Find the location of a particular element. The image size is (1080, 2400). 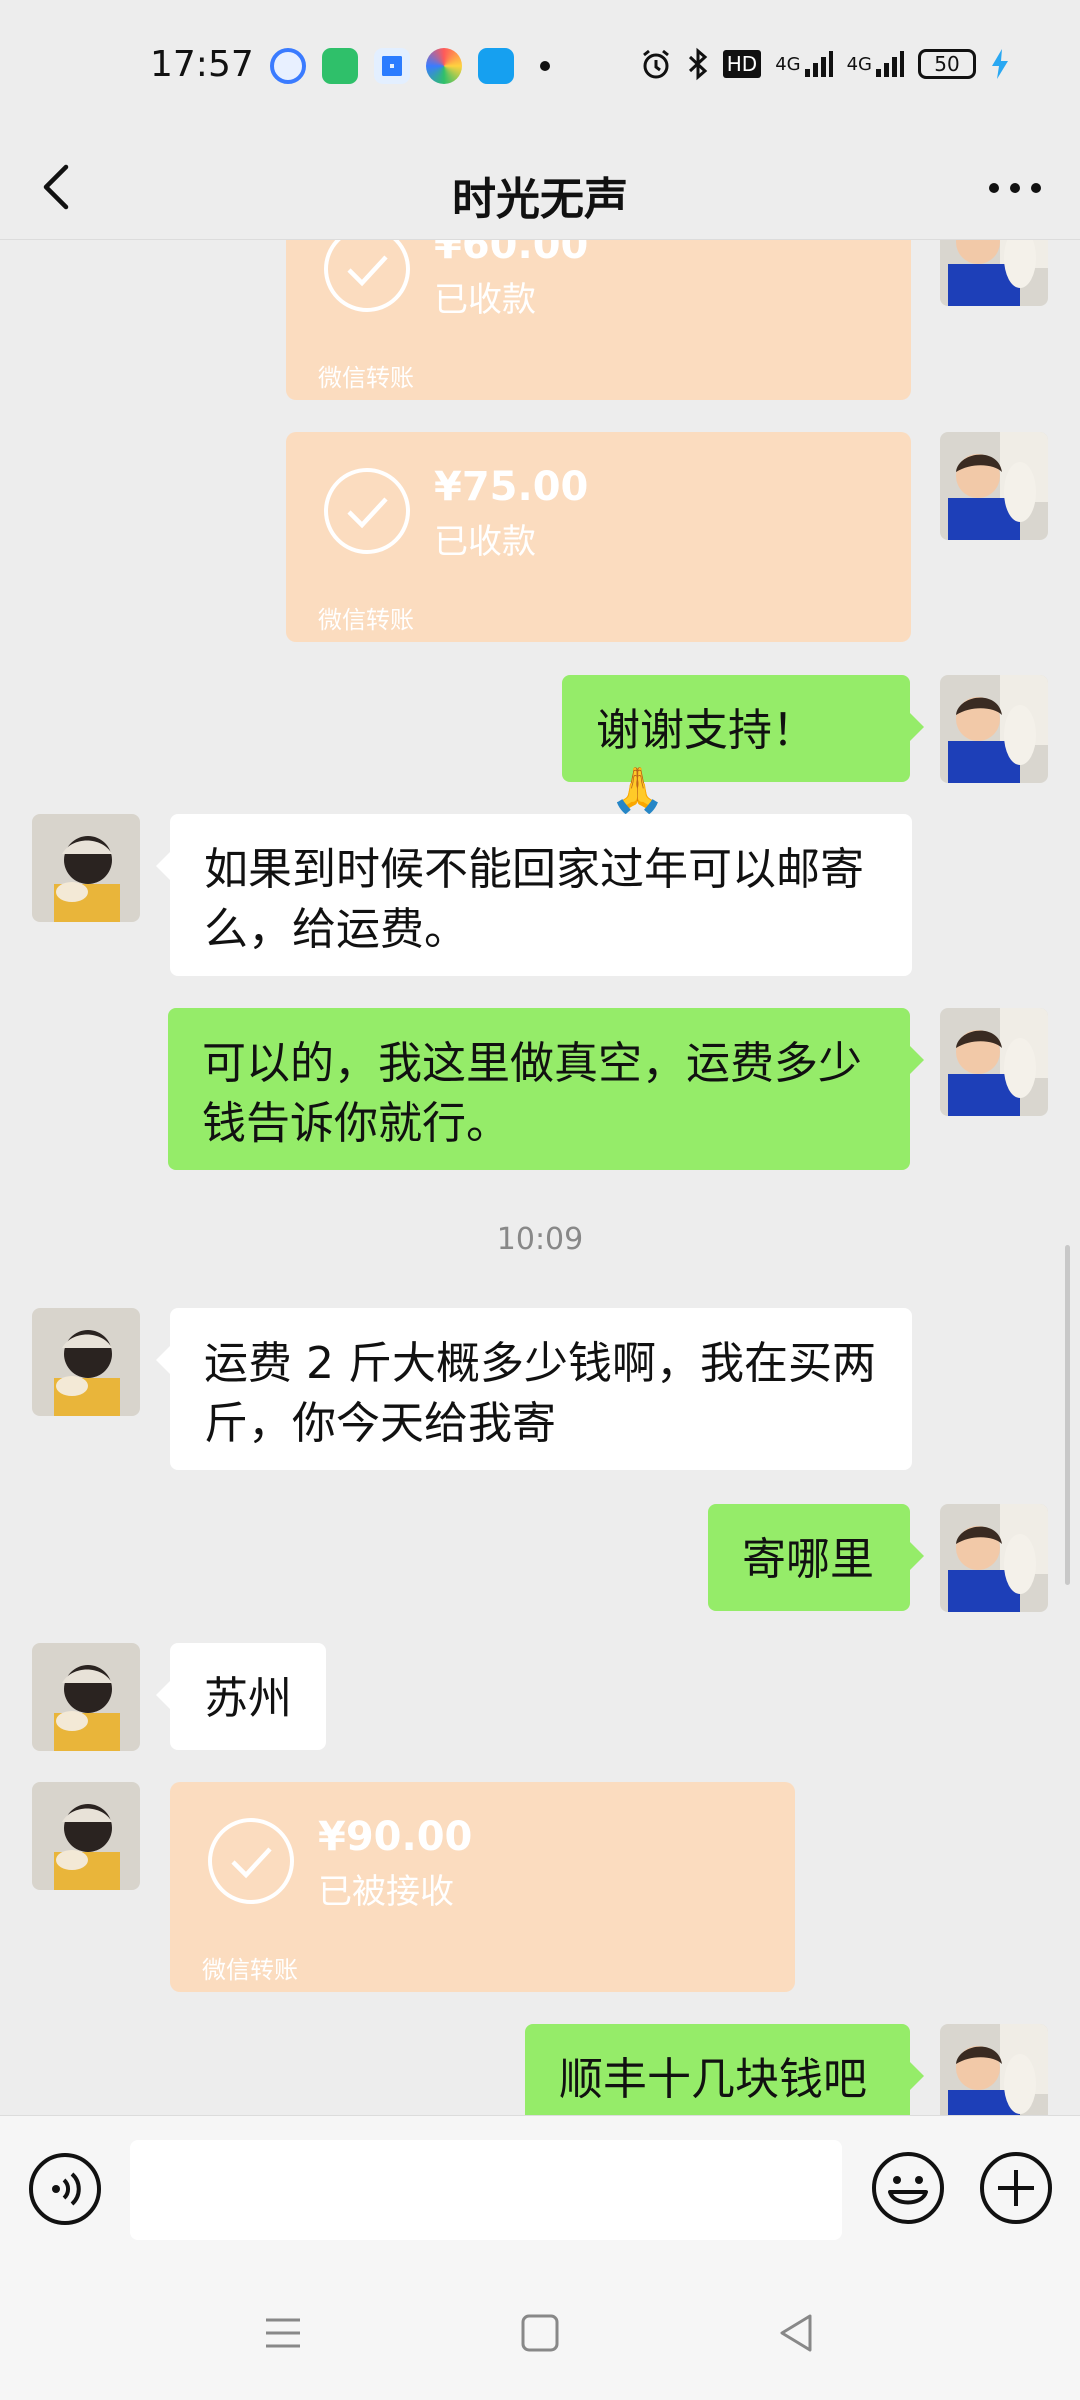

menu-nav-button is located at coordinates (283, 2333).